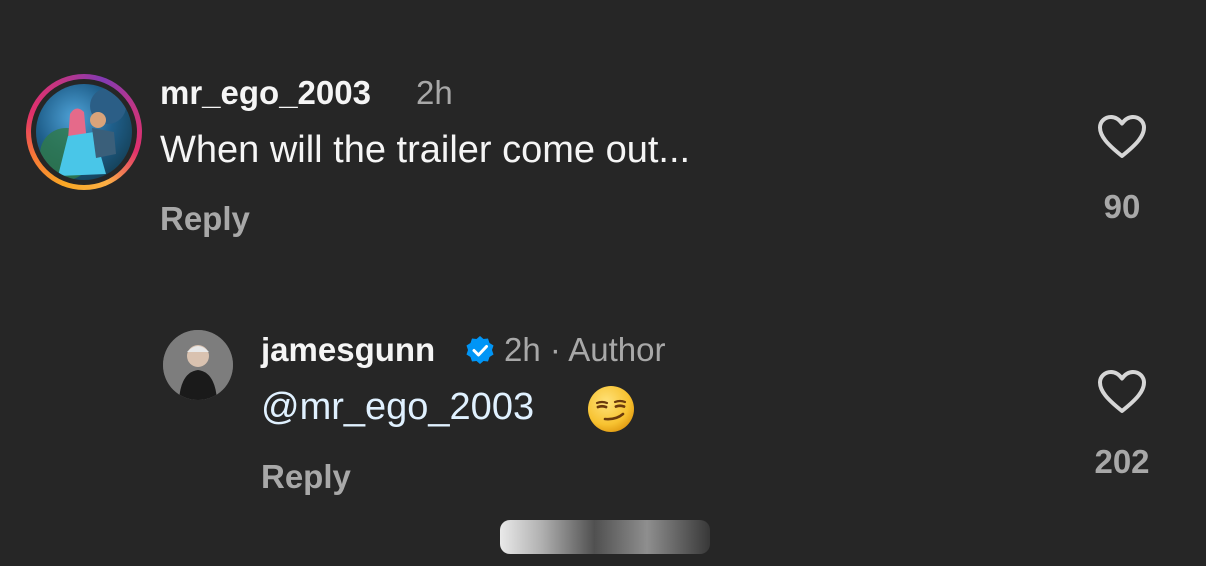 This screenshot has height=566, width=1206. Describe the element at coordinates (434, 92) in the screenshot. I see `comment-timestamp: 2h` at that location.